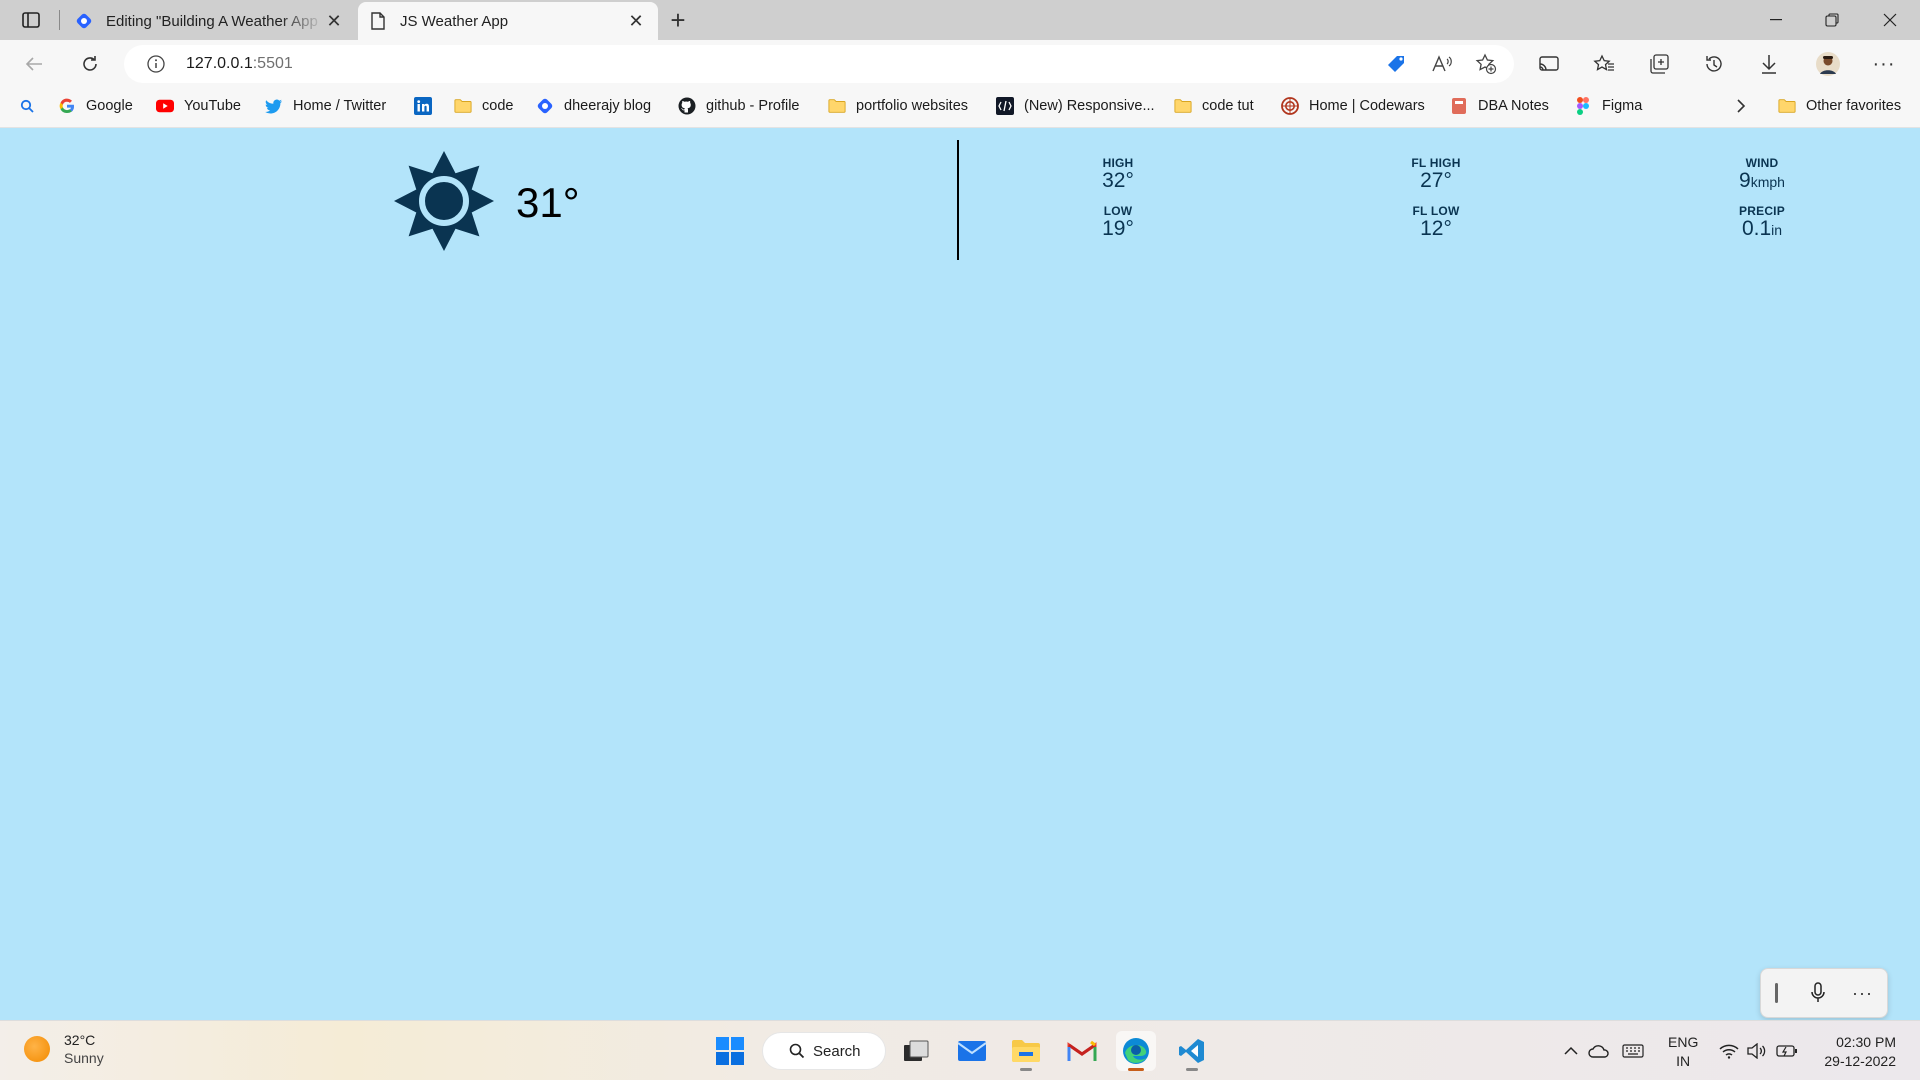 Image resolution: width=1920 pixels, height=1080 pixels. What do you see at coordinates (1854, 106) in the screenshot?
I see `bookmark-label: Other favorites` at bounding box center [1854, 106].